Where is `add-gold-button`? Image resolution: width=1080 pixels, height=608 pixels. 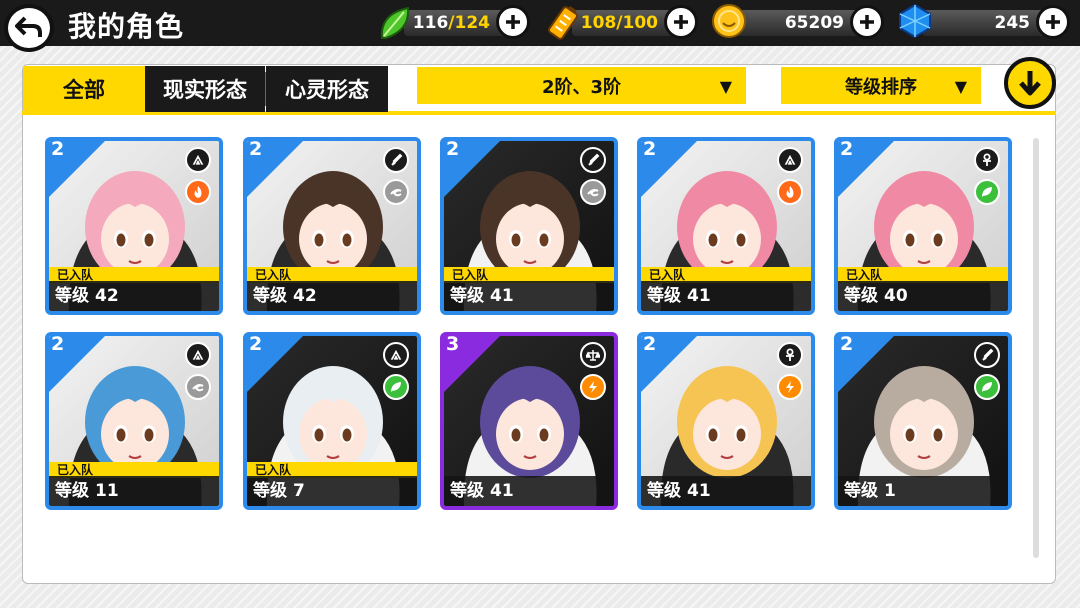 add-gold-button is located at coordinates (867, 22).